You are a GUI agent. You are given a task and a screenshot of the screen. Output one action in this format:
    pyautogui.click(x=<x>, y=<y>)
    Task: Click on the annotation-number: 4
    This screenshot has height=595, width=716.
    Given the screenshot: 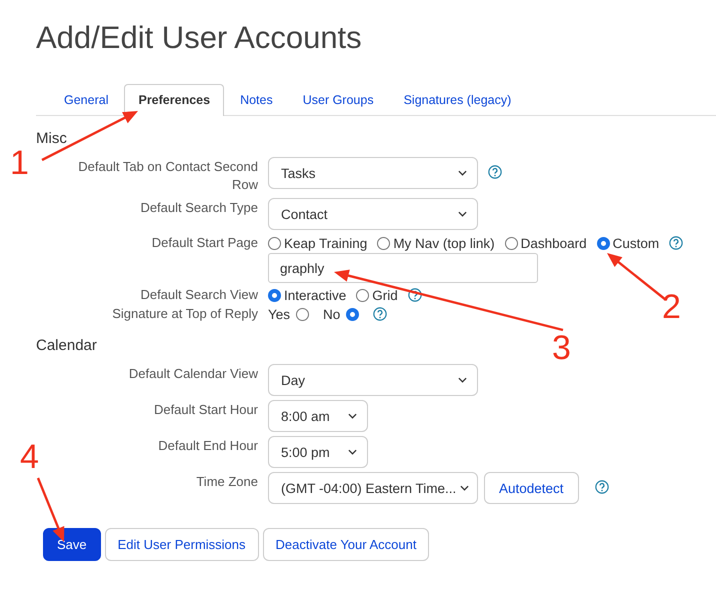 What is the action you would take?
    pyautogui.click(x=29, y=457)
    